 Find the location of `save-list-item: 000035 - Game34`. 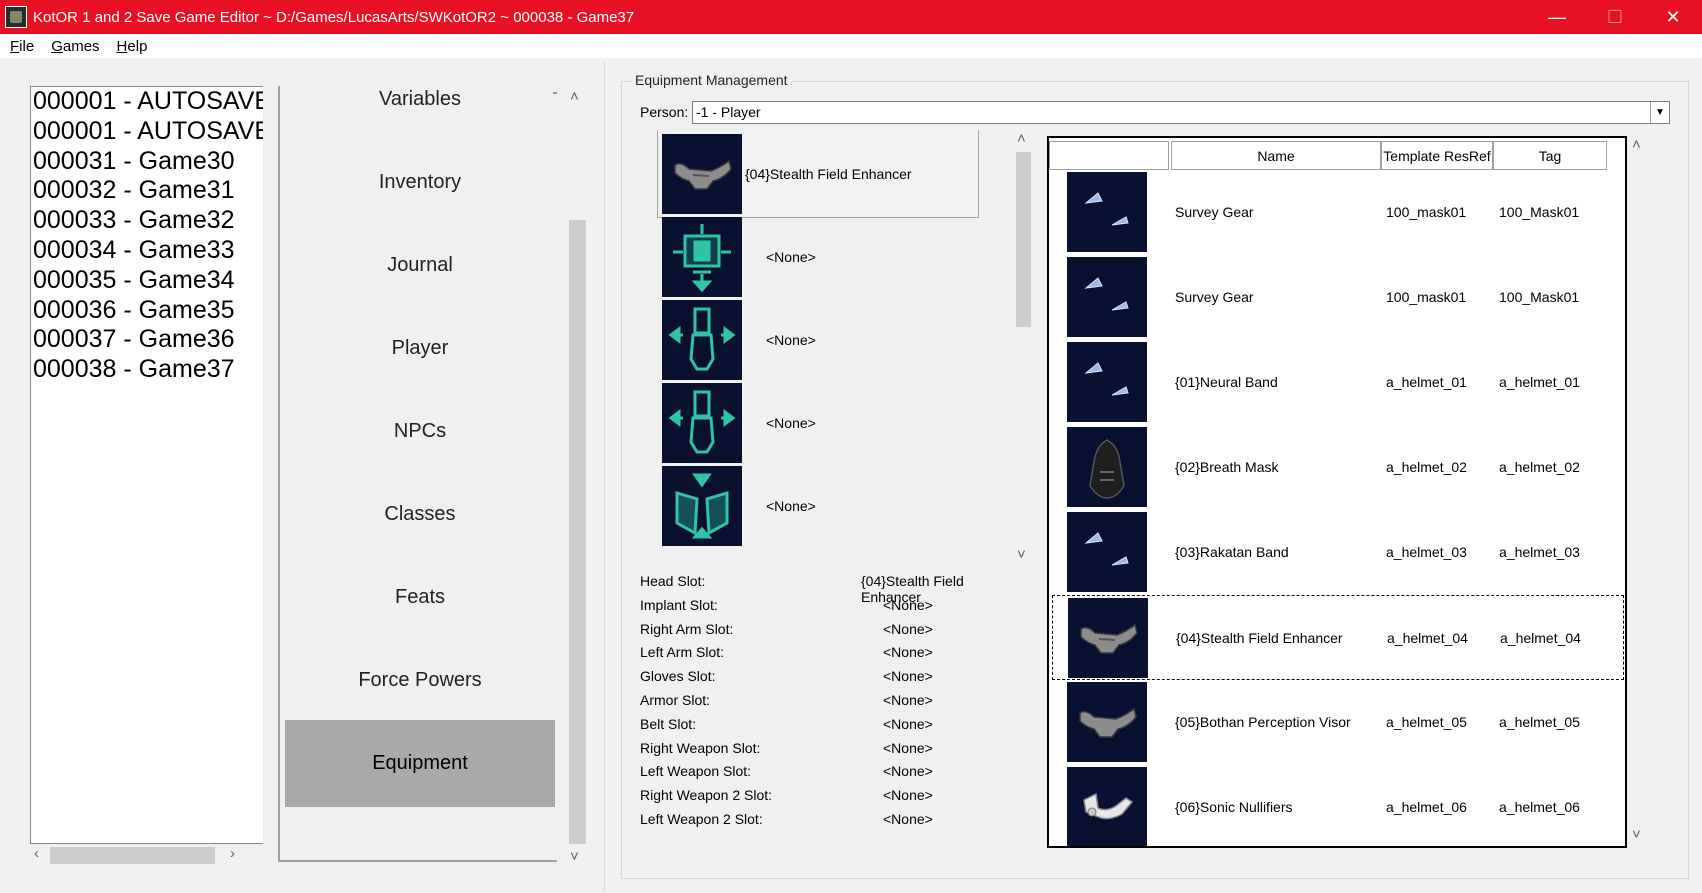

save-list-item: 000035 - Game34 is located at coordinates (147, 281).